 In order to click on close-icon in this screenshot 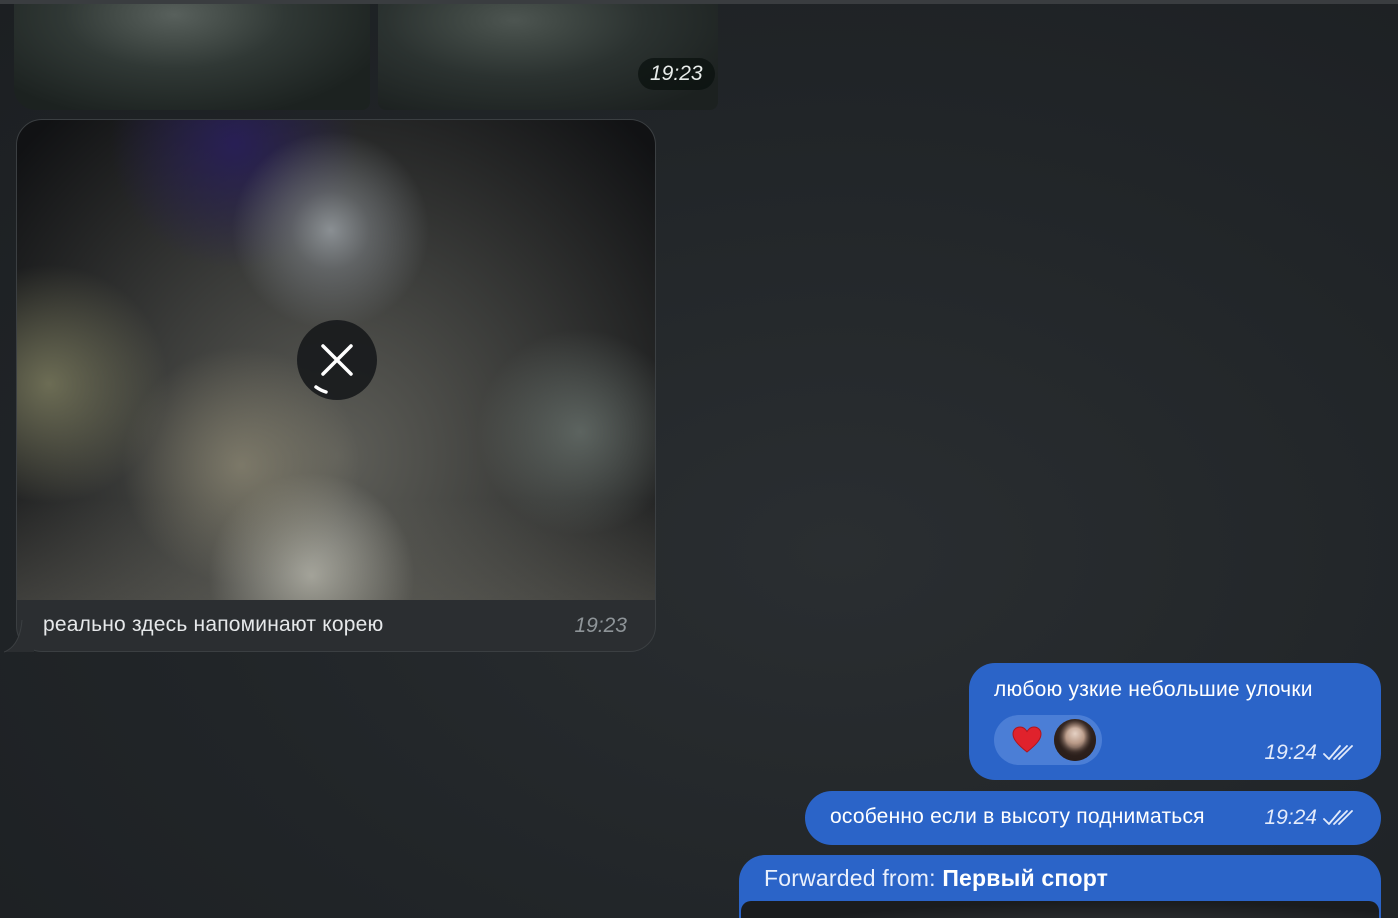, I will do `click(333, 369)`.